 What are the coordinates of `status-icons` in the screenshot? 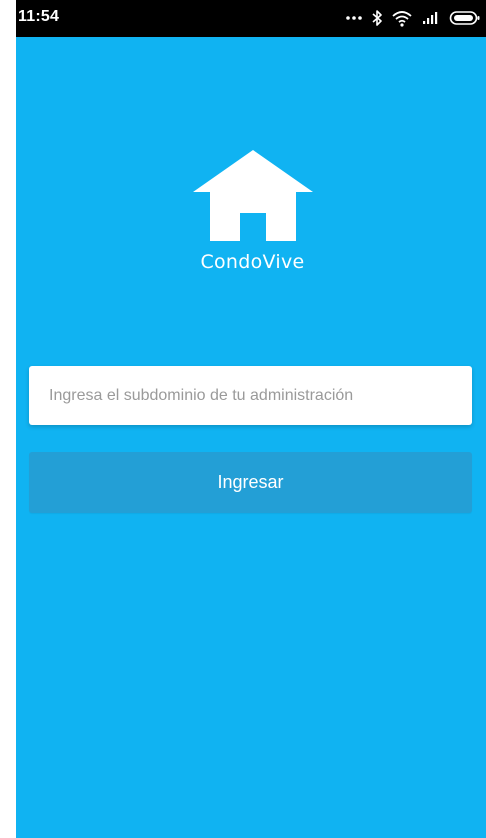 It's located at (413, 18).